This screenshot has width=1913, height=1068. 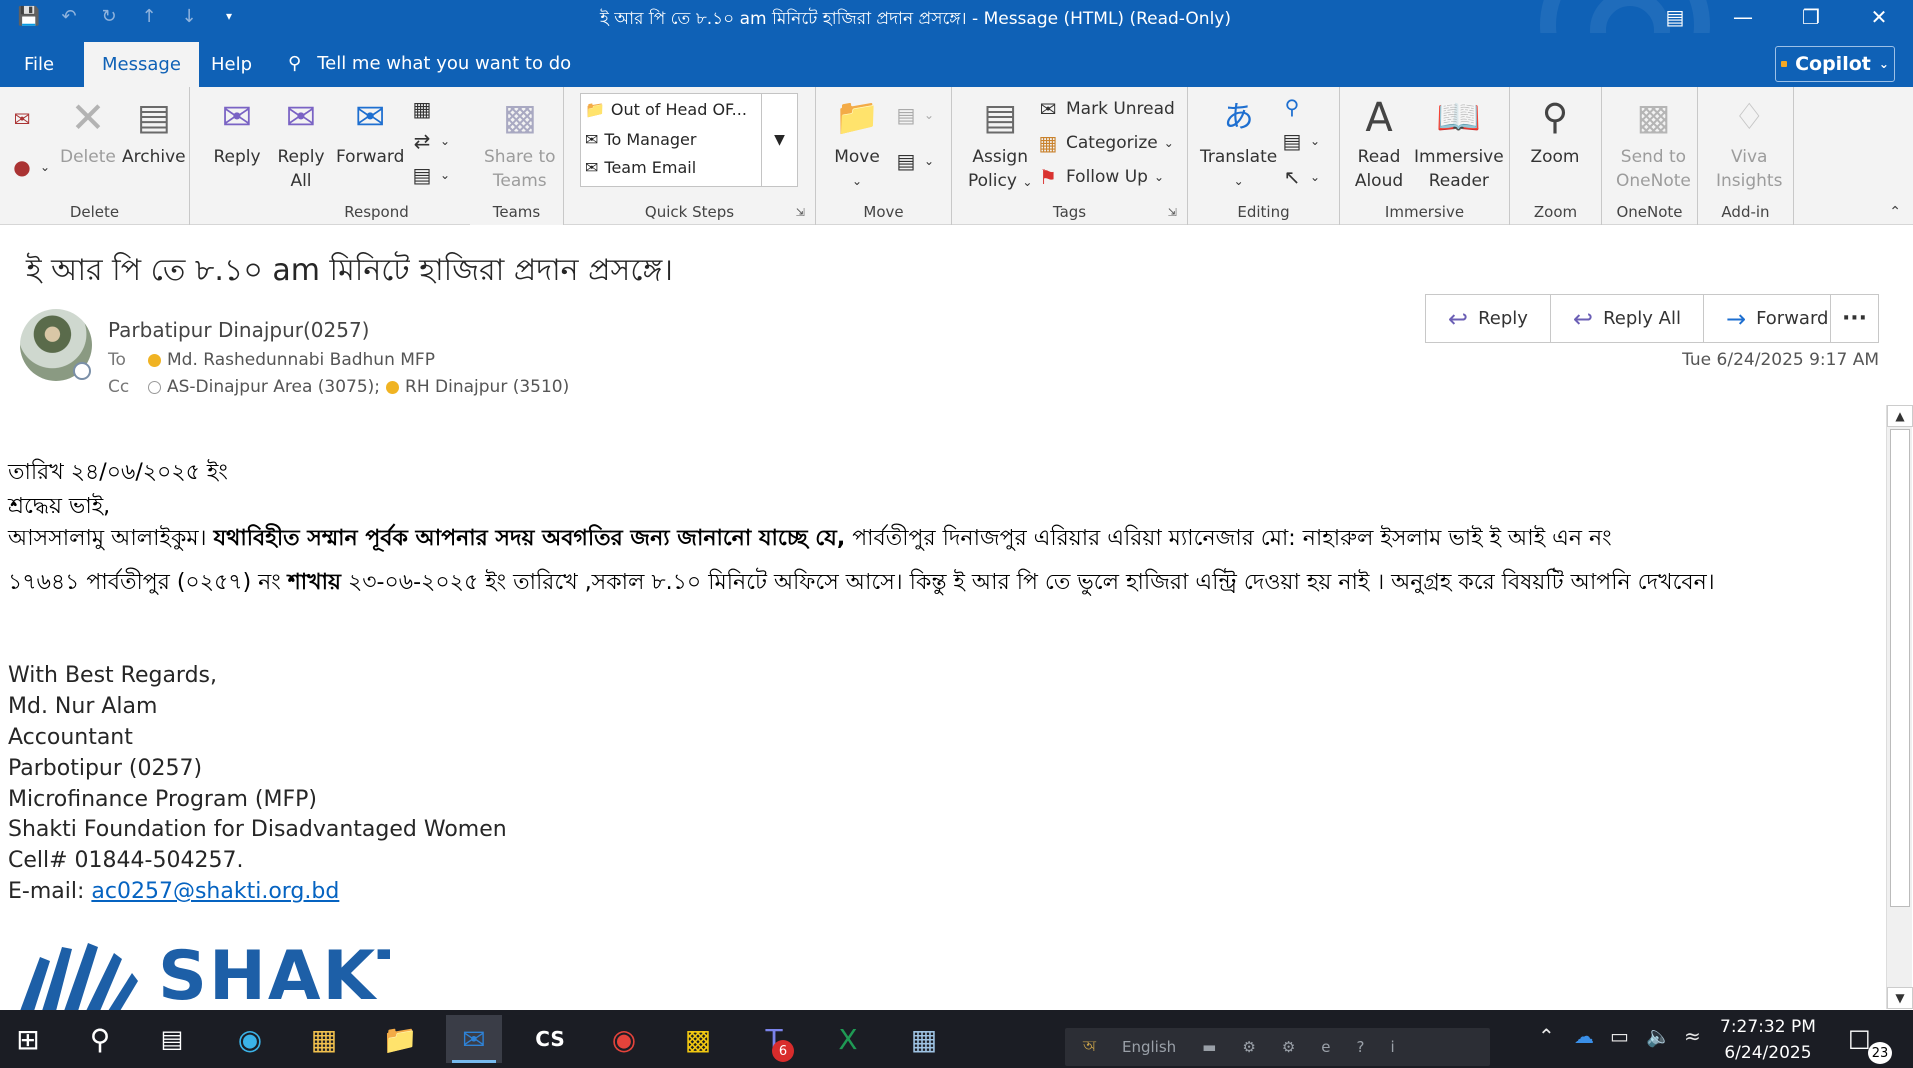 What do you see at coordinates (650, 139) in the screenshot?
I see `quick-step-label: To Manager` at bounding box center [650, 139].